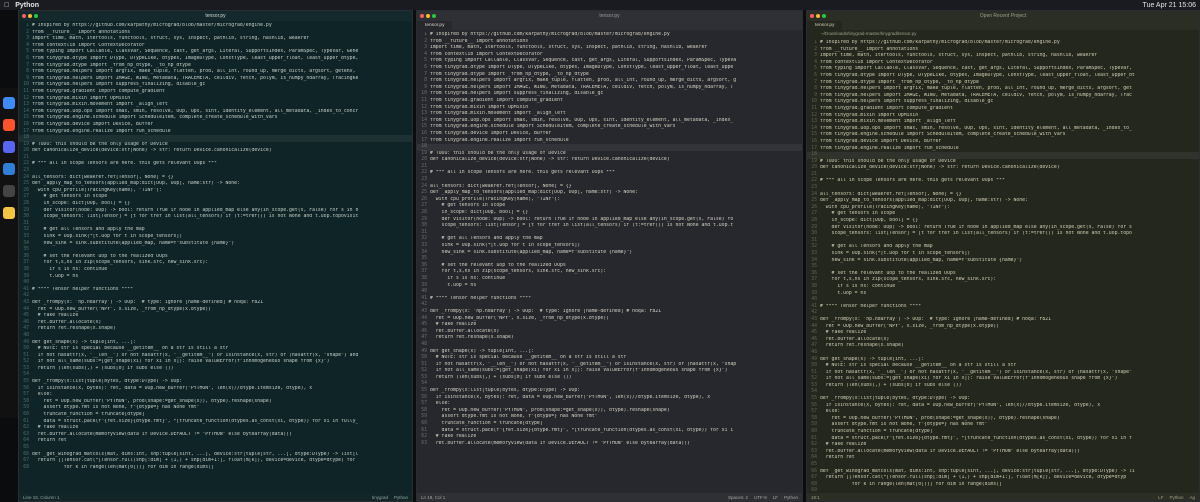 The image size is (1200, 502). I want to click on code-line: 18, so click(215, 138).